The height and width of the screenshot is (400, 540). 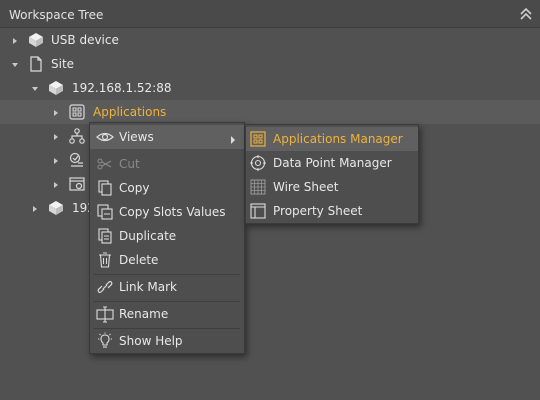 I want to click on scissors-icon, so click(x=105, y=164).